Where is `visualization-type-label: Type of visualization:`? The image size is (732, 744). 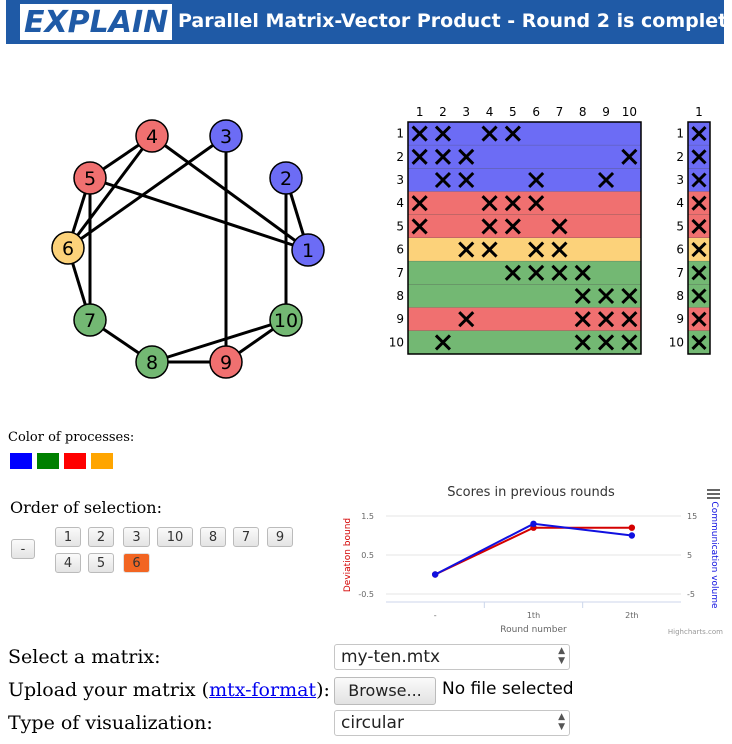 visualization-type-label: Type of visualization: is located at coordinates (110, 723).